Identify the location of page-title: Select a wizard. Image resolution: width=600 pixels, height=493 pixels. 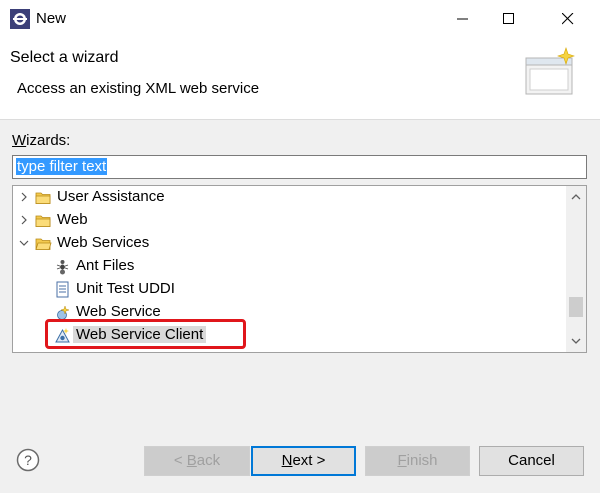
(64, 57).